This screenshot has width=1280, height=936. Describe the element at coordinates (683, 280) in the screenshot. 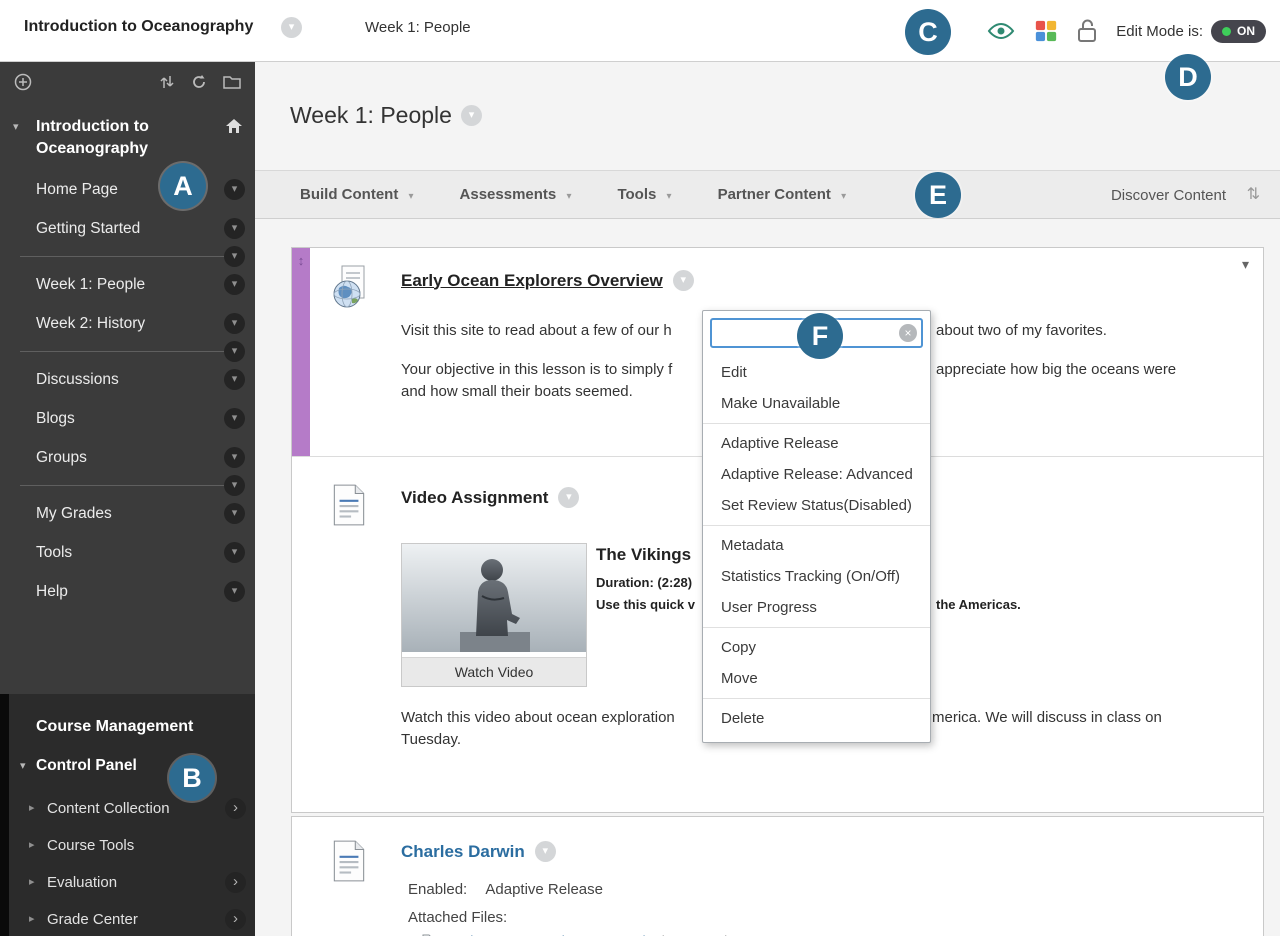

I see `item1-options-icon: ▾` at that location.